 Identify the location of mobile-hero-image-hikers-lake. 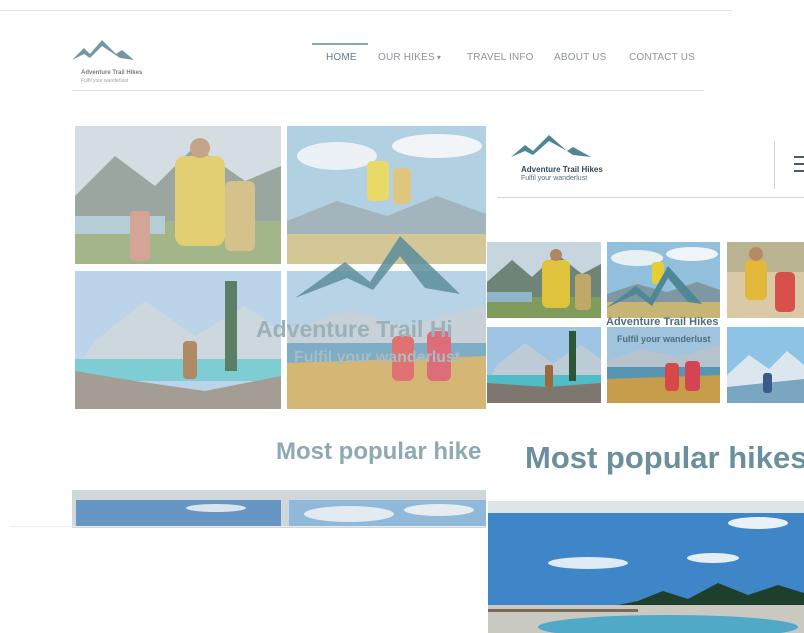
(544, 280).